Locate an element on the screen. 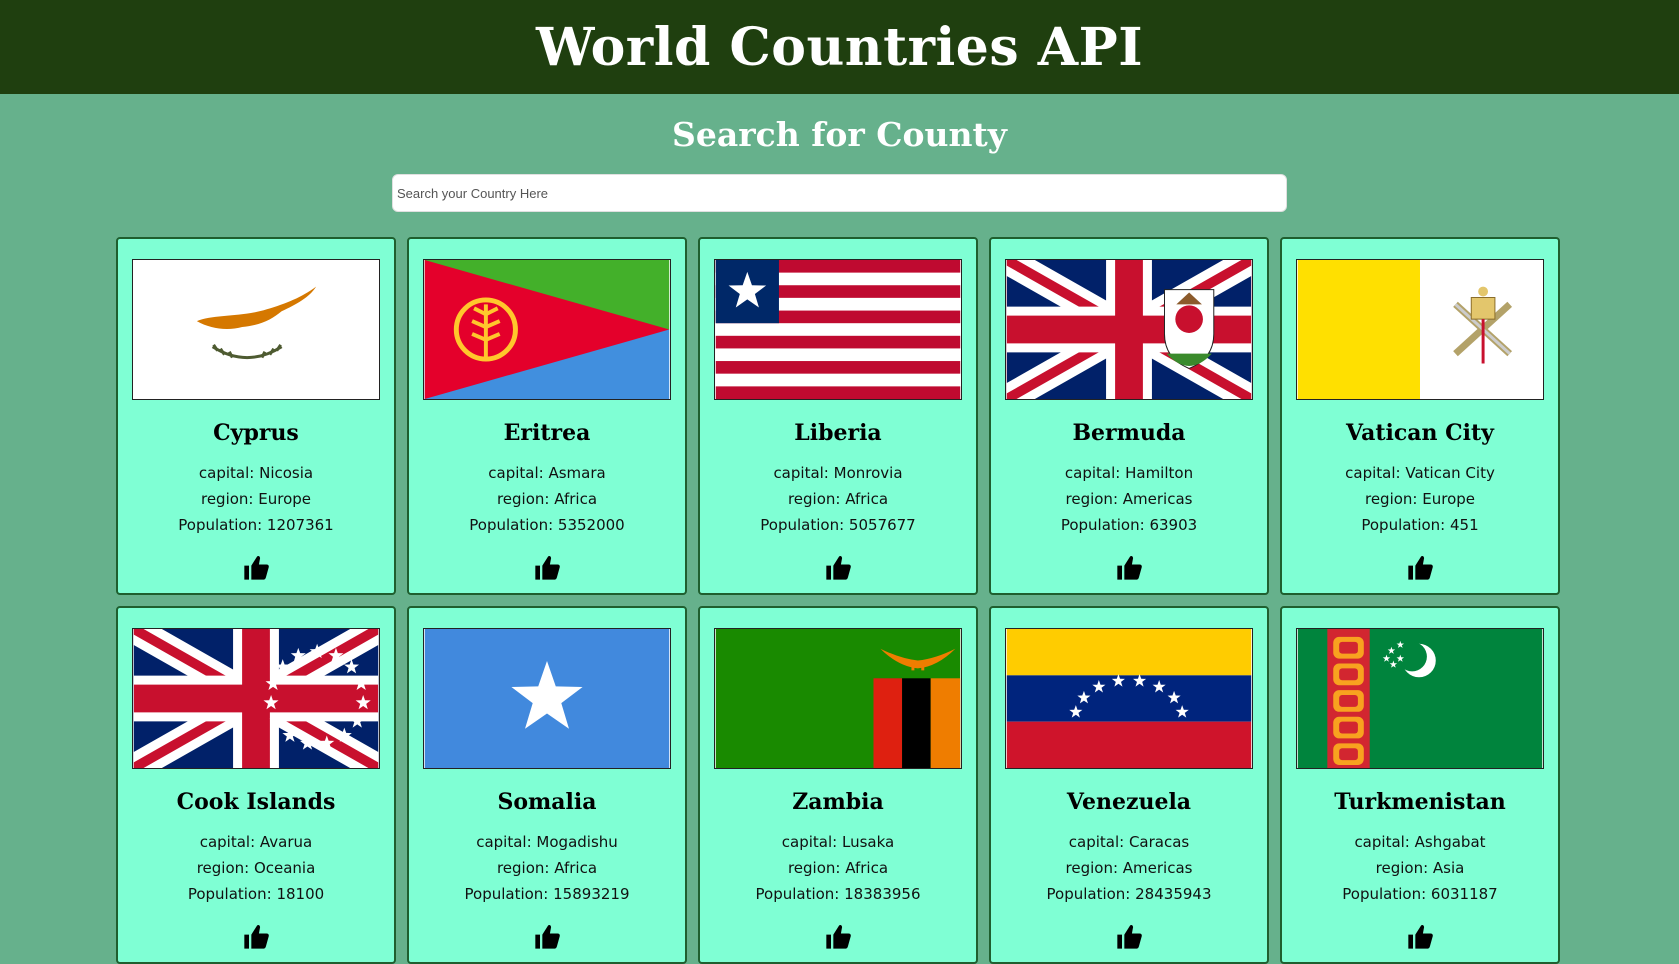 This screenshot has height=964, width=1679. population-value: 451 is located at coordinates (1464, 525).